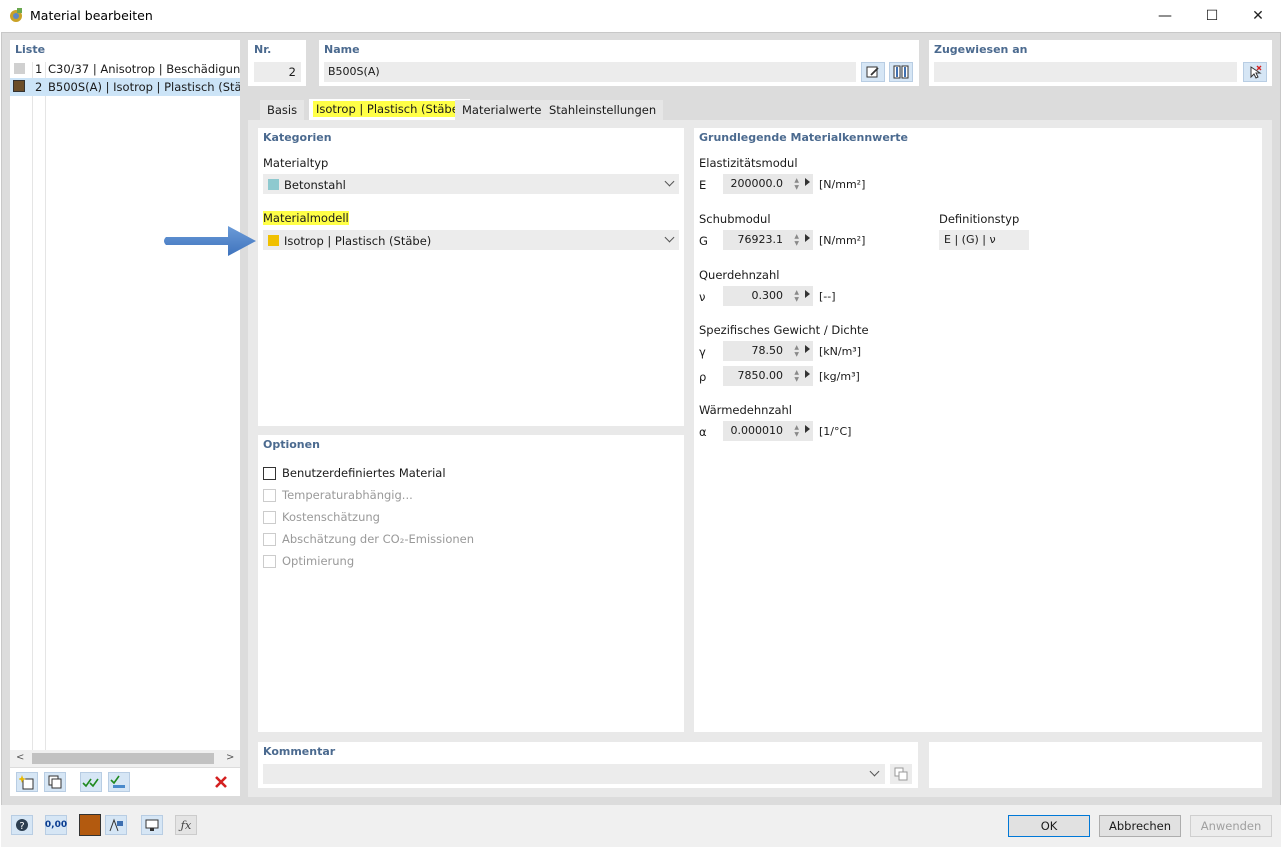 This screenshot has height=848, width=1282. What do you see at coordinates (56, 825) in the screenshot?
I see `units-button: 0,00` at bounding box center [56, 825].